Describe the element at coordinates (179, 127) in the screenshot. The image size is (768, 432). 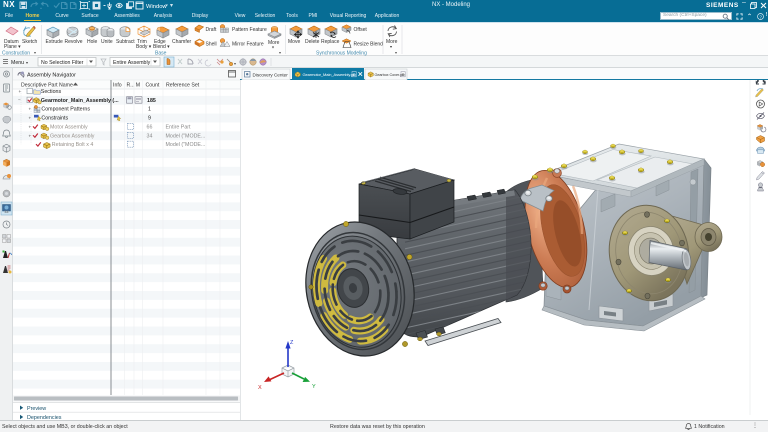
I see `svg-text: Entire Part` at that location.